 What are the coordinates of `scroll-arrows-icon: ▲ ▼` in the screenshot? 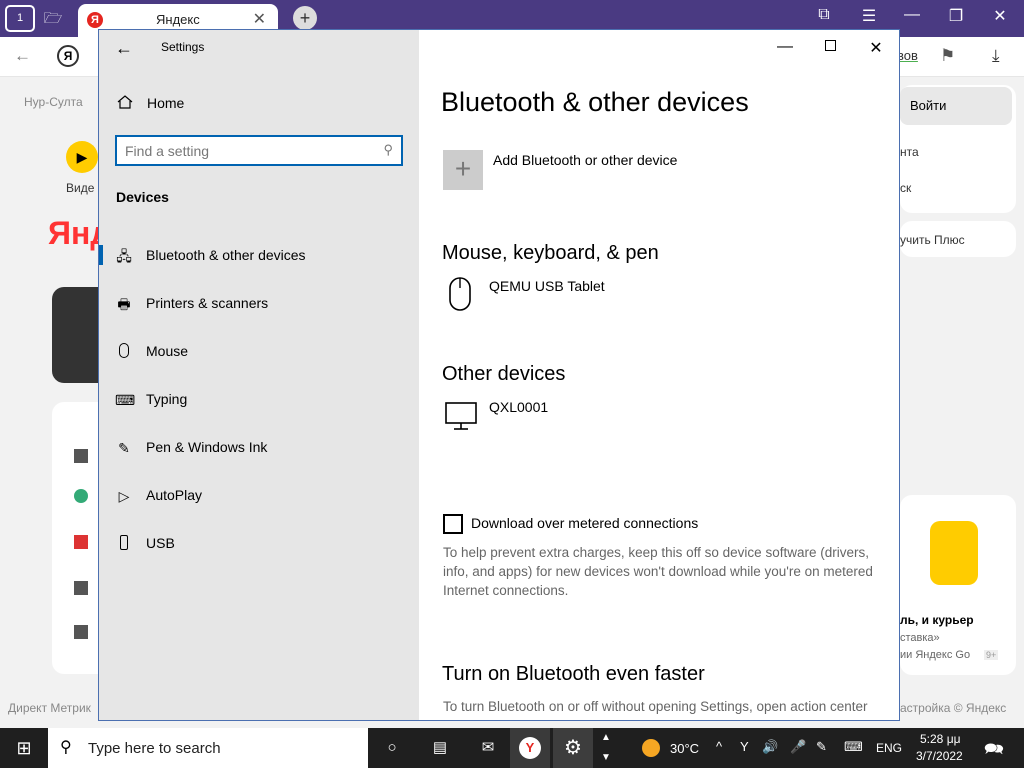 It's located at (606, 748).